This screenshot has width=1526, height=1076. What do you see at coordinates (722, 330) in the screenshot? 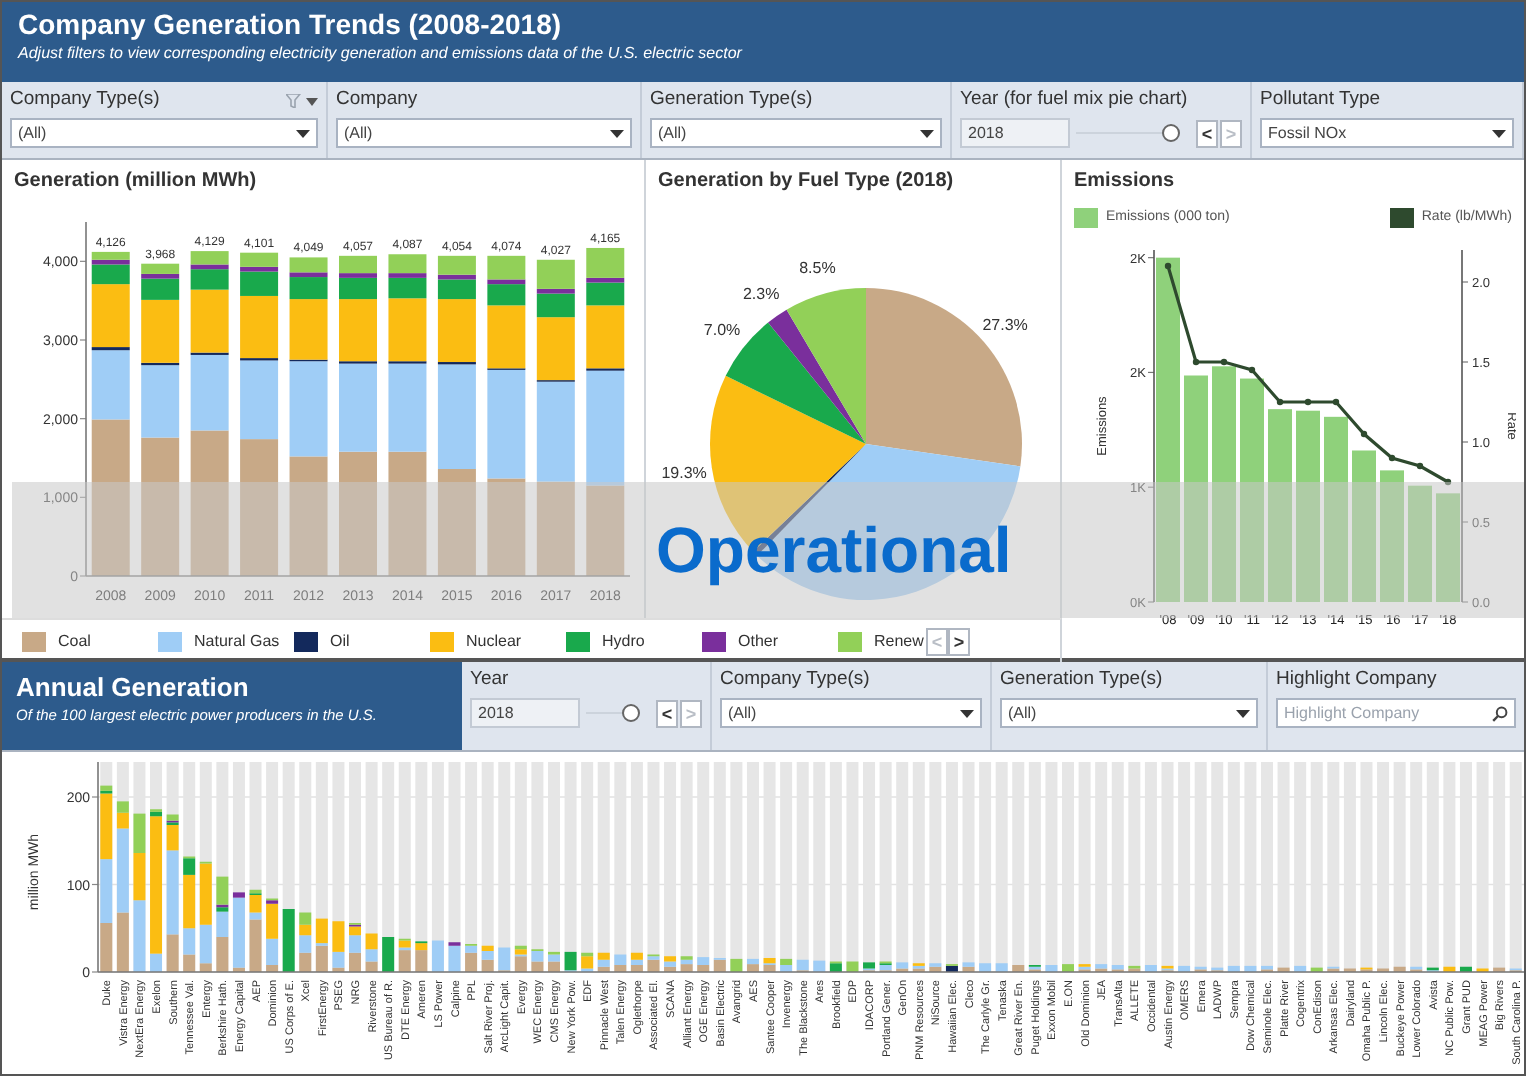
I see `value-label: 7.0%` at bounding box center [722, 330].